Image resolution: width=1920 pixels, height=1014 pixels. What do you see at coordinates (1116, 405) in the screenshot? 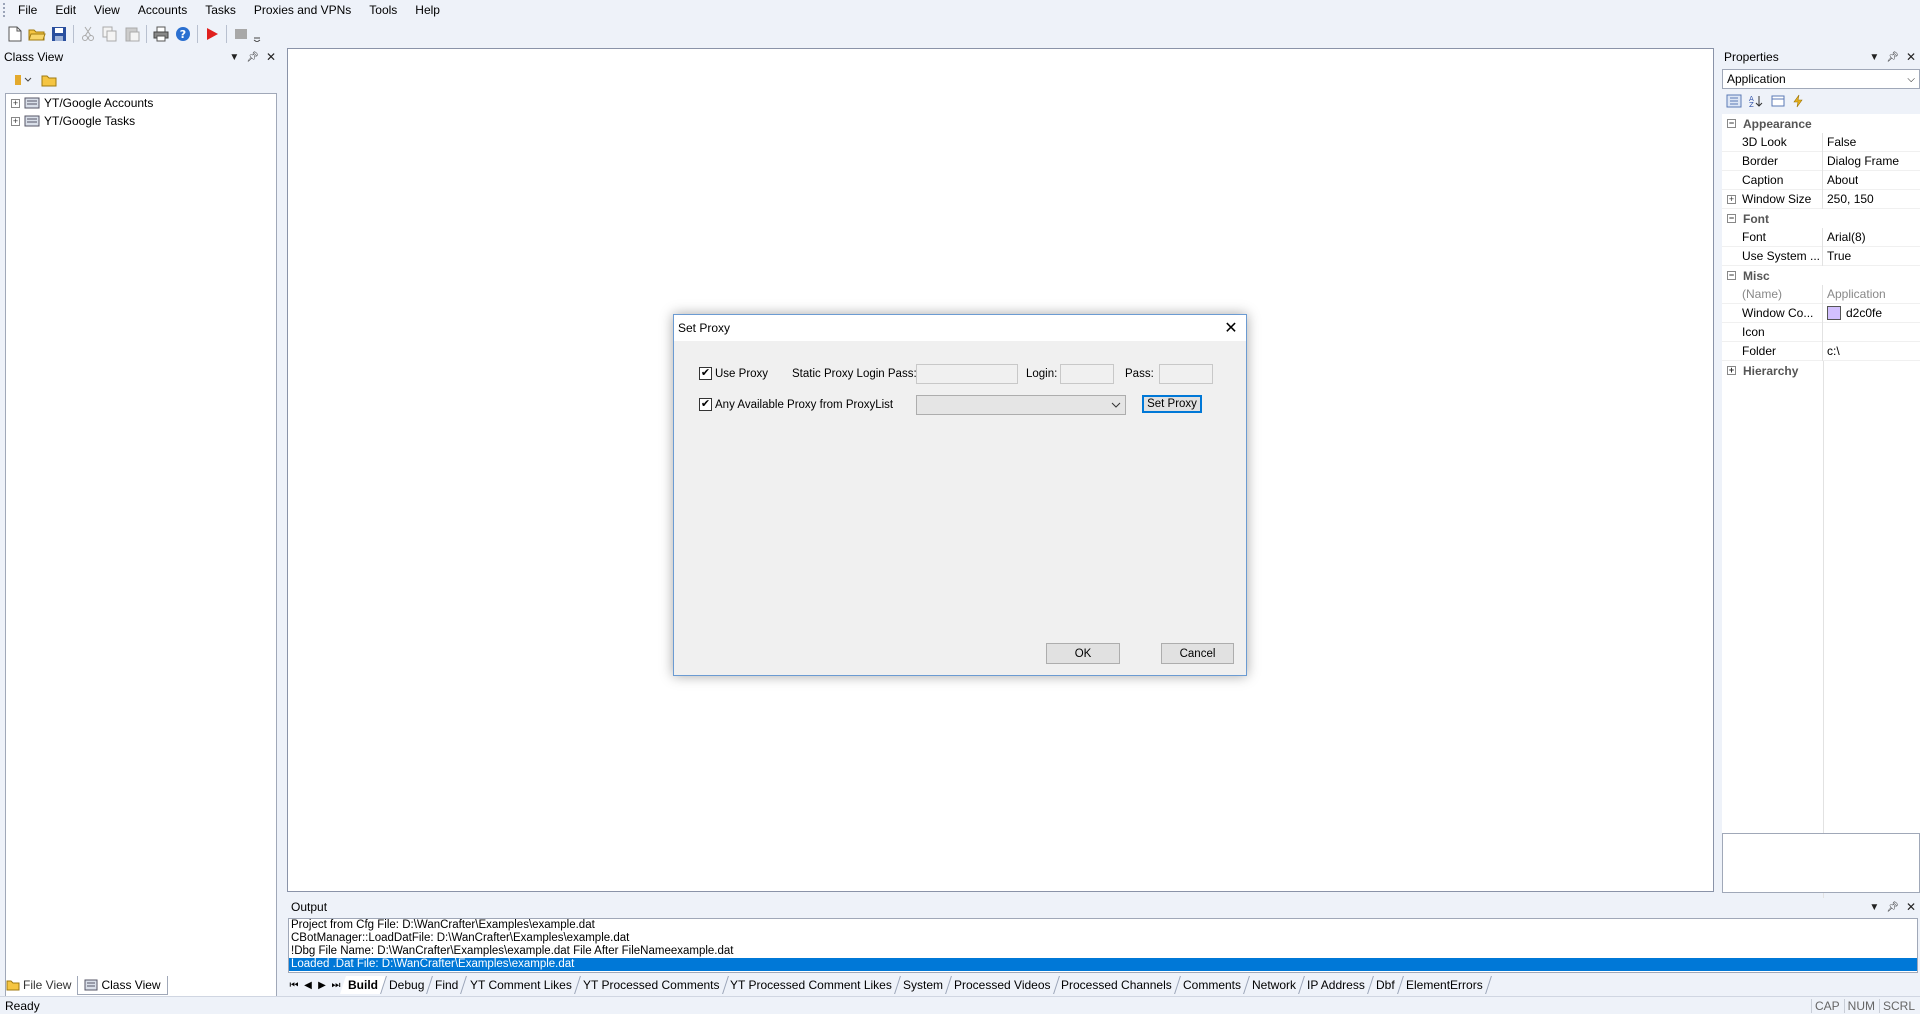
I see `chevron-down-icon` at bounding box center [1116, 405].